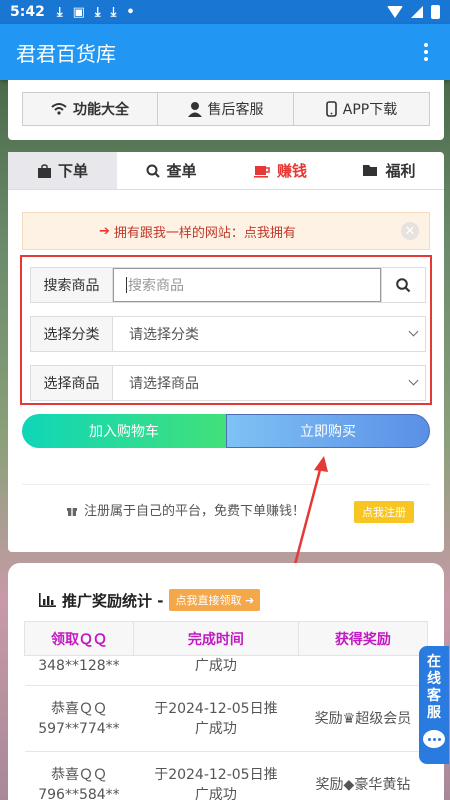  Describe the element at coordinates (395, 12) in the screenshot. I see `wifi-status-icon` at that location.